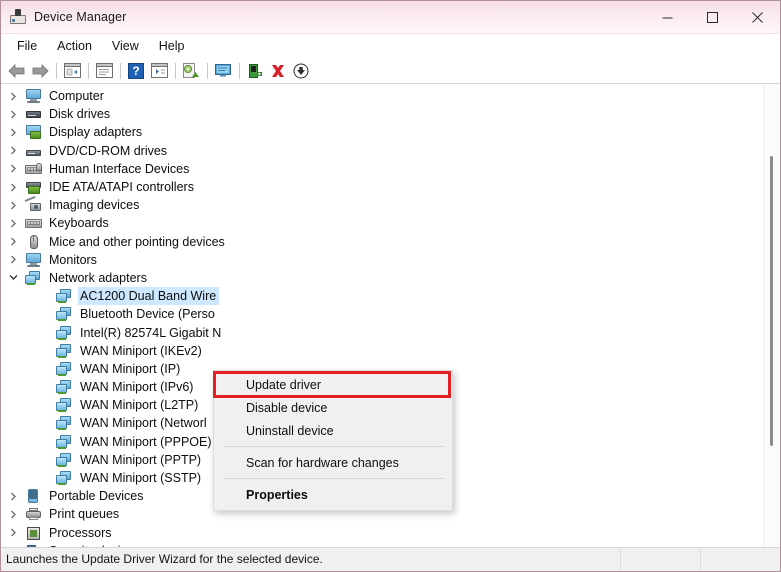 The image size is (781, 572). What do you see at coordinates (278, 71) in the screenshot?
I see `red-x-icon` at bounding box center [278, 71].